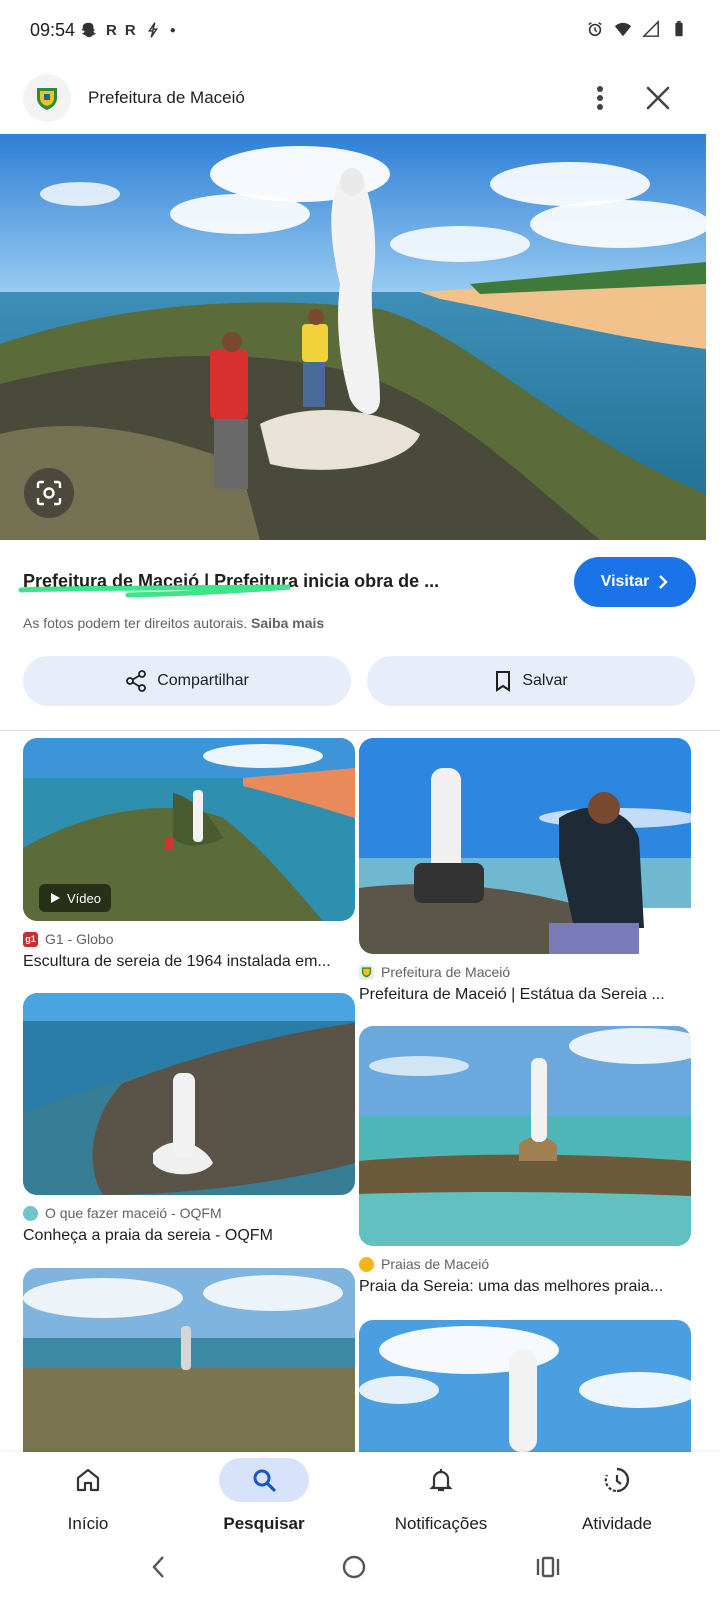 The height and width of the screenshot is (1600, 720). Describe the element at coordinates (637, 29) in the screenshot. I see `system-status-icons` at that location.